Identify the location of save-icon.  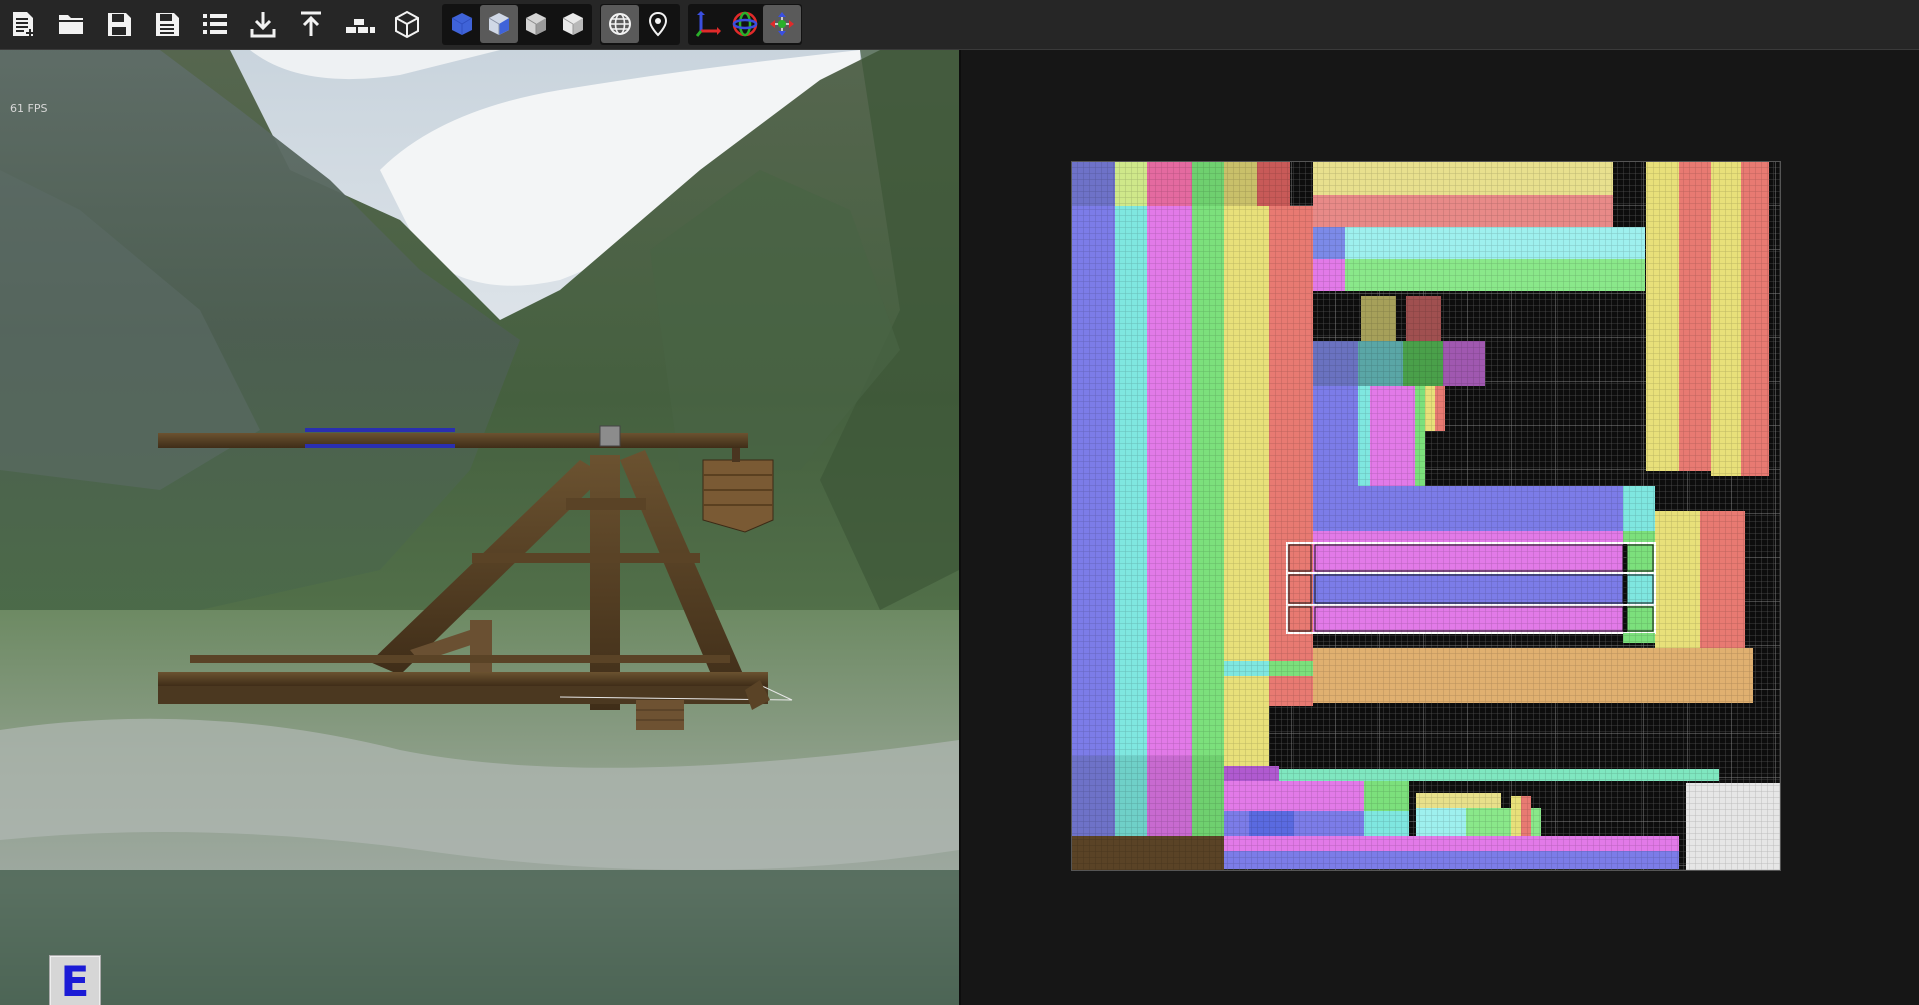
(119, 24).